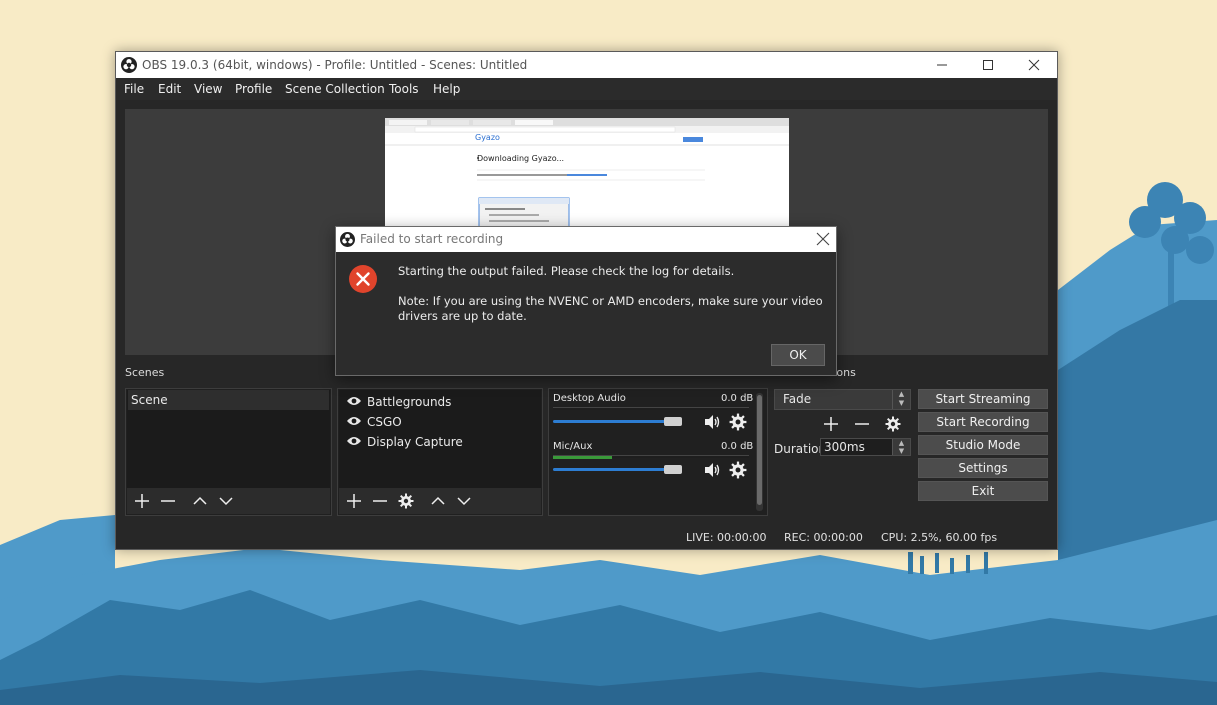  I want to click on add-transition-button, so click(831, 424).